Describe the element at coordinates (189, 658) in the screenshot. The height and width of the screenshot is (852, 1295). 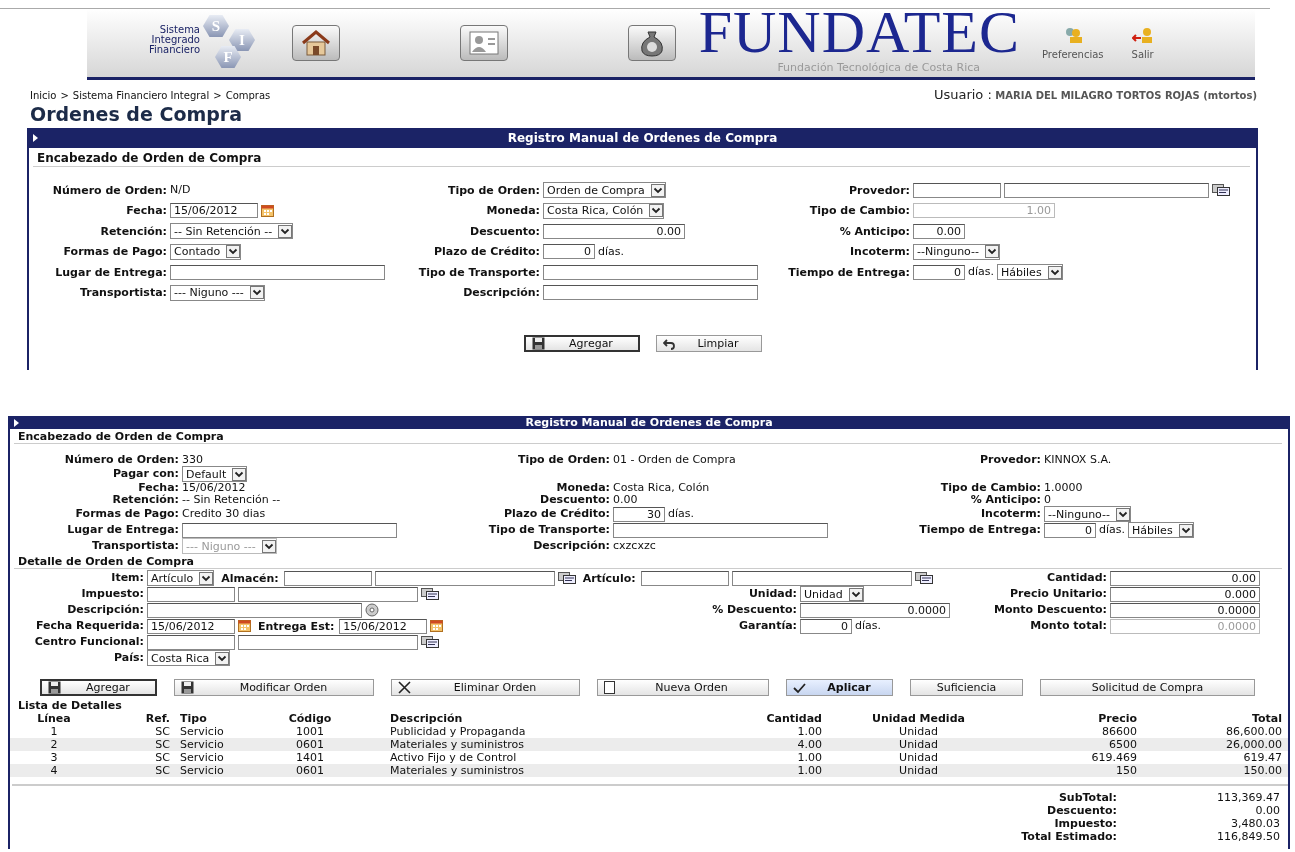
I see `dropdown: Costa Rica` at that location.